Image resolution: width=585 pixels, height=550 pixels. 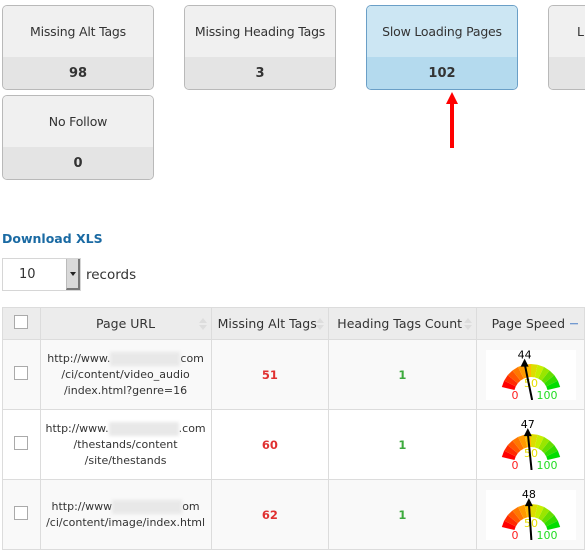 I want to click on missing-alt-tags-value: 60, so click(x=269, y=444).